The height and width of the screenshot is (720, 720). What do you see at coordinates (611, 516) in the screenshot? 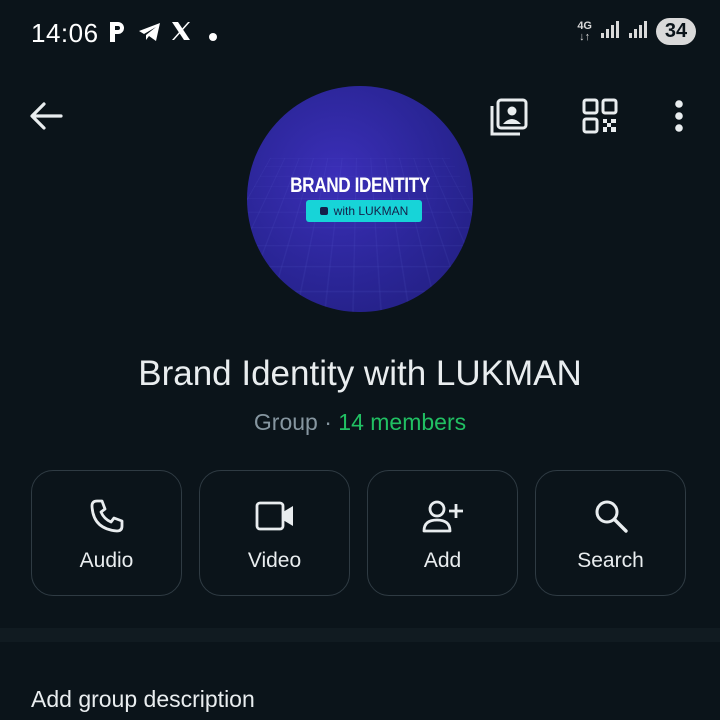
I see `search-icon` at bounding box center [611, 516].